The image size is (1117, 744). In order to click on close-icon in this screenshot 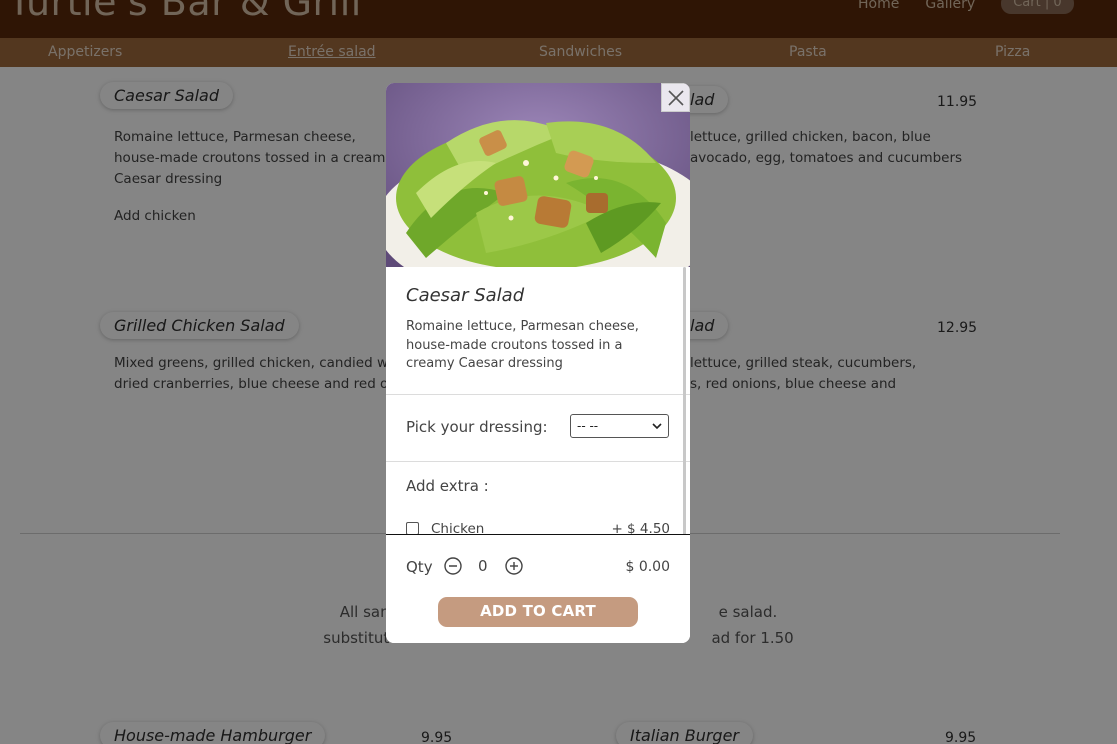, I will do `click(675, 97)`.